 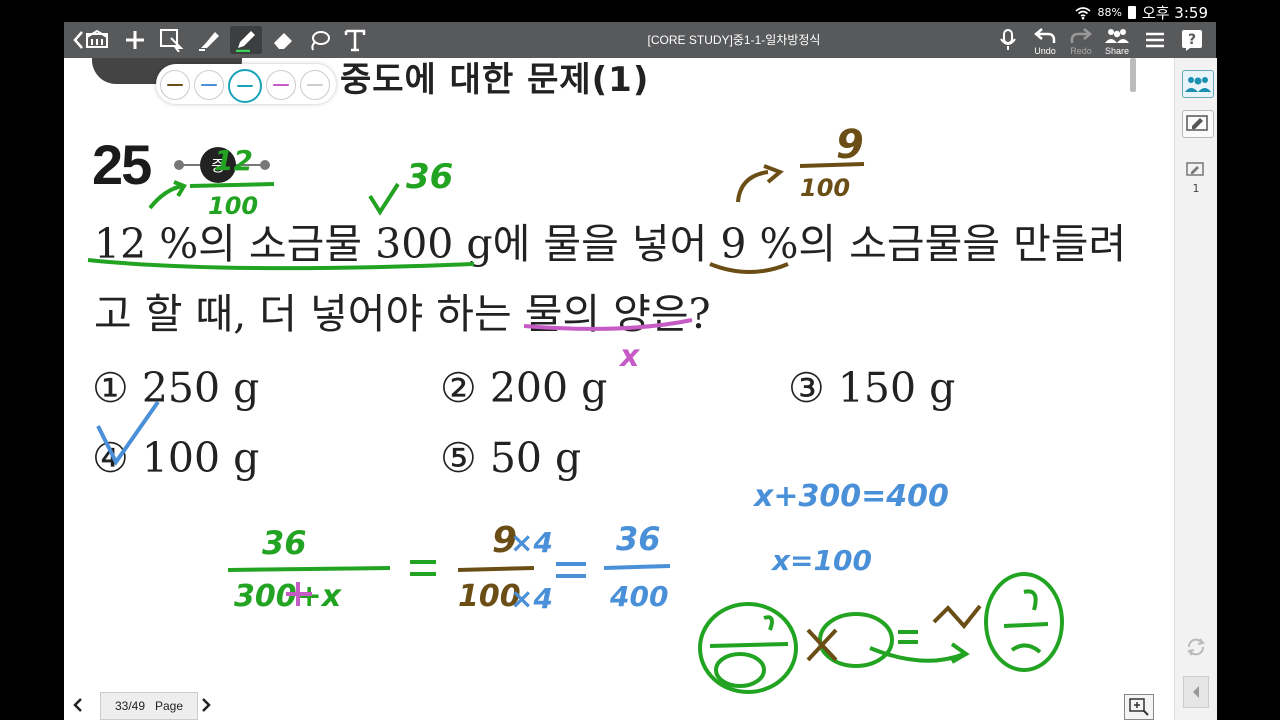 I want to click on choice-text: 150 g, so click(x=896, y=388).